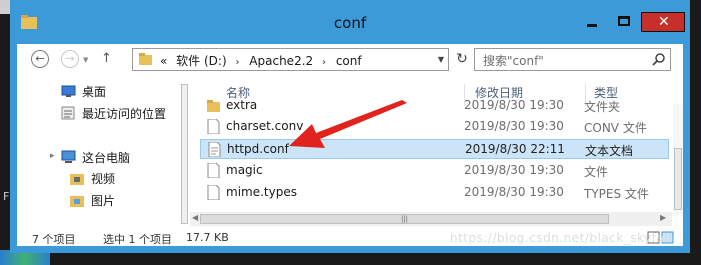 This screenshot has height=265, width=701. I want to click on recent-locations-dropdown: ▼, so click(85, 60).